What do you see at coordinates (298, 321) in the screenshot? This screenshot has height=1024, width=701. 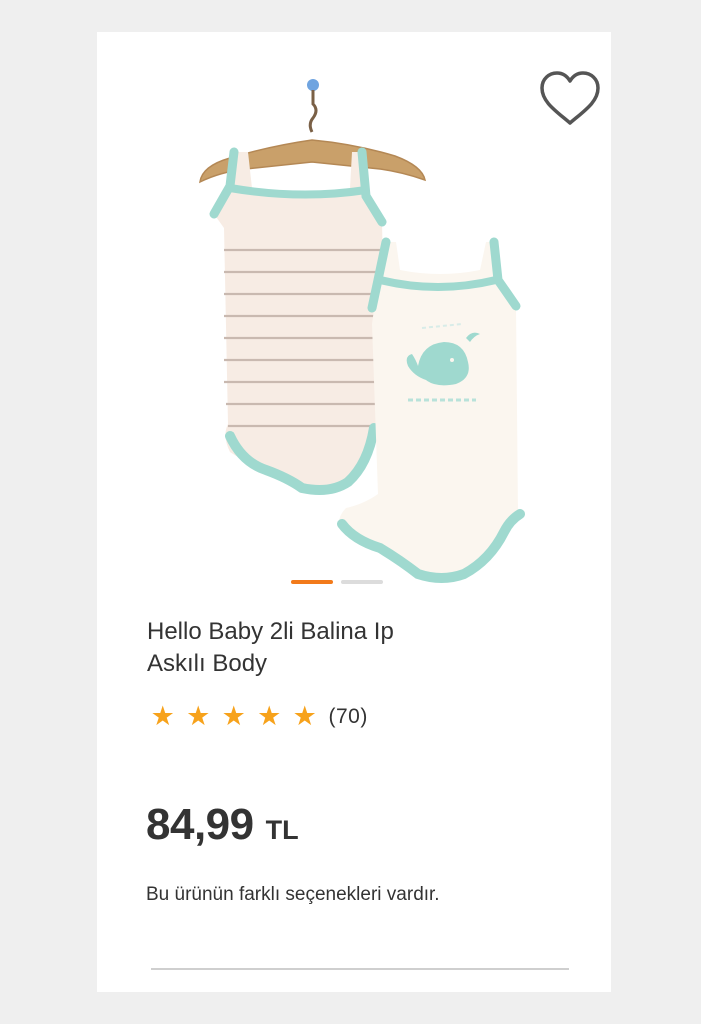 I see `striped-bodysuit-image` at bounding box center [298, 321].